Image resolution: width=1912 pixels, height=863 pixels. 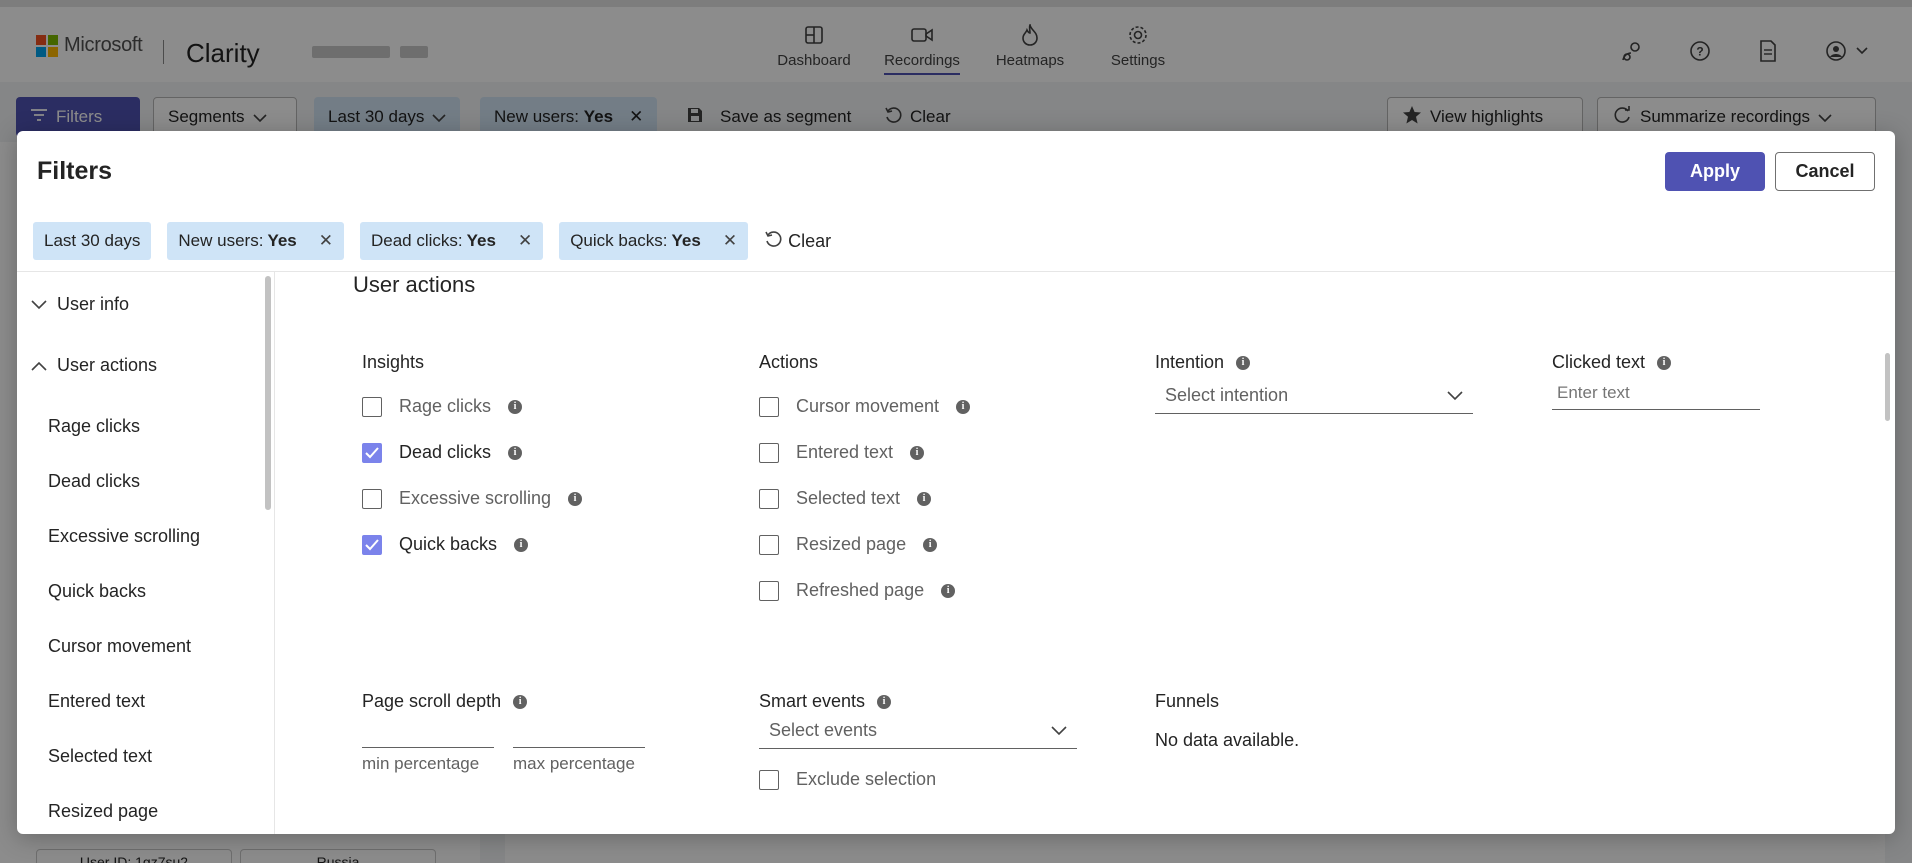 What do you see at coordinates (619, 240) in the screenshot?
I see `chip-label: Quick backs:` at bounding box center [619, 240].